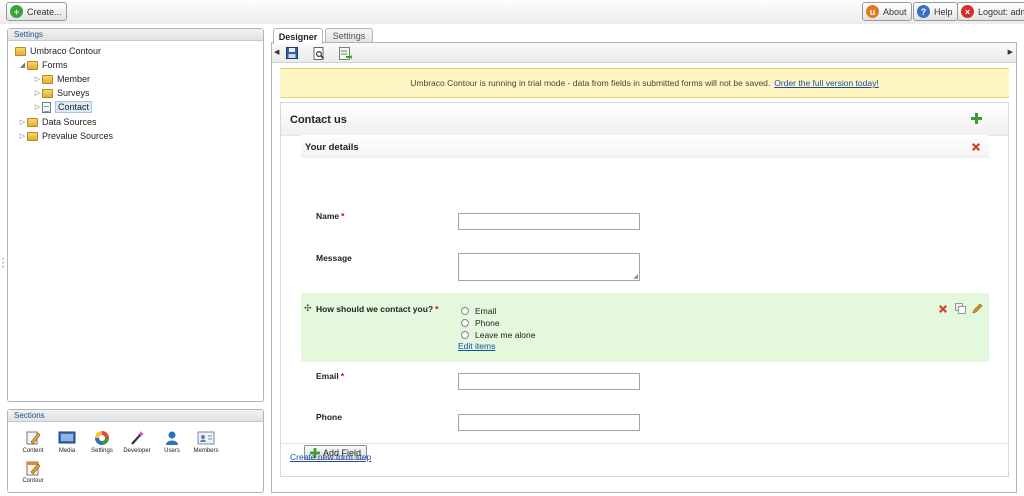  Describe the element at coordinates (935, 11) in the screenshot. I see `help-button: ? Help` at that location.